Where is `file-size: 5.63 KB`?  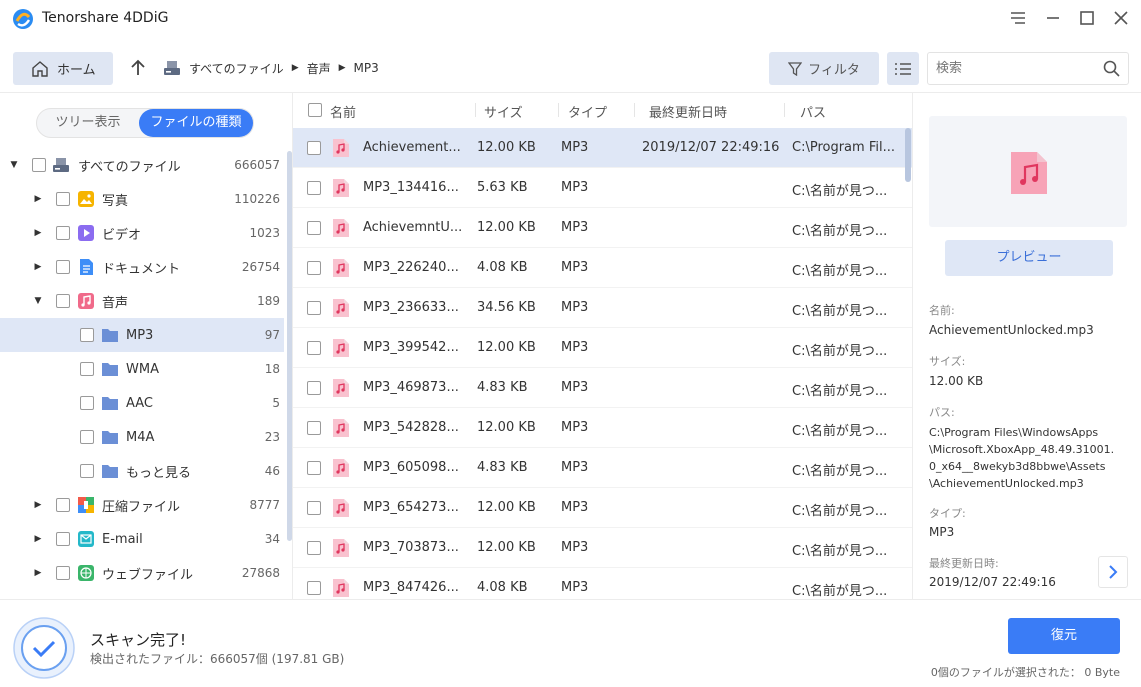
file-size: 5.63 KB is located at coordinates (502, 187).